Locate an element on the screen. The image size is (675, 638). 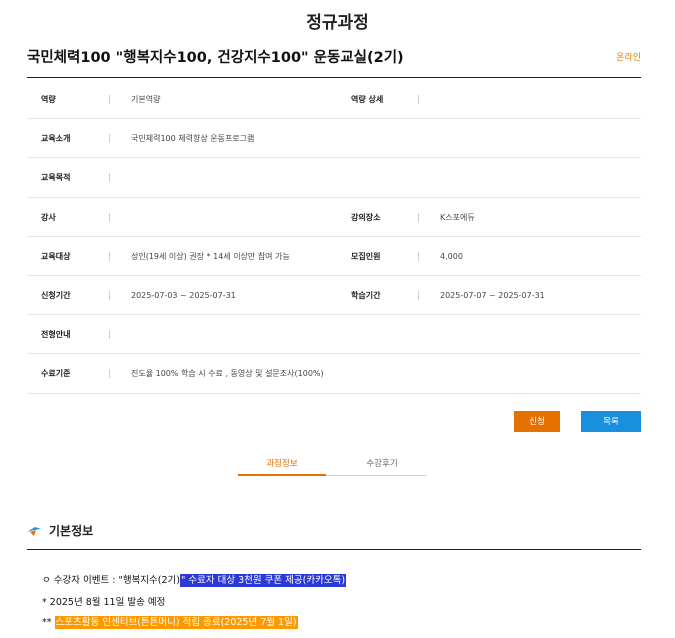
competency-value: 기본역량 is located at coordinates (134, 99).